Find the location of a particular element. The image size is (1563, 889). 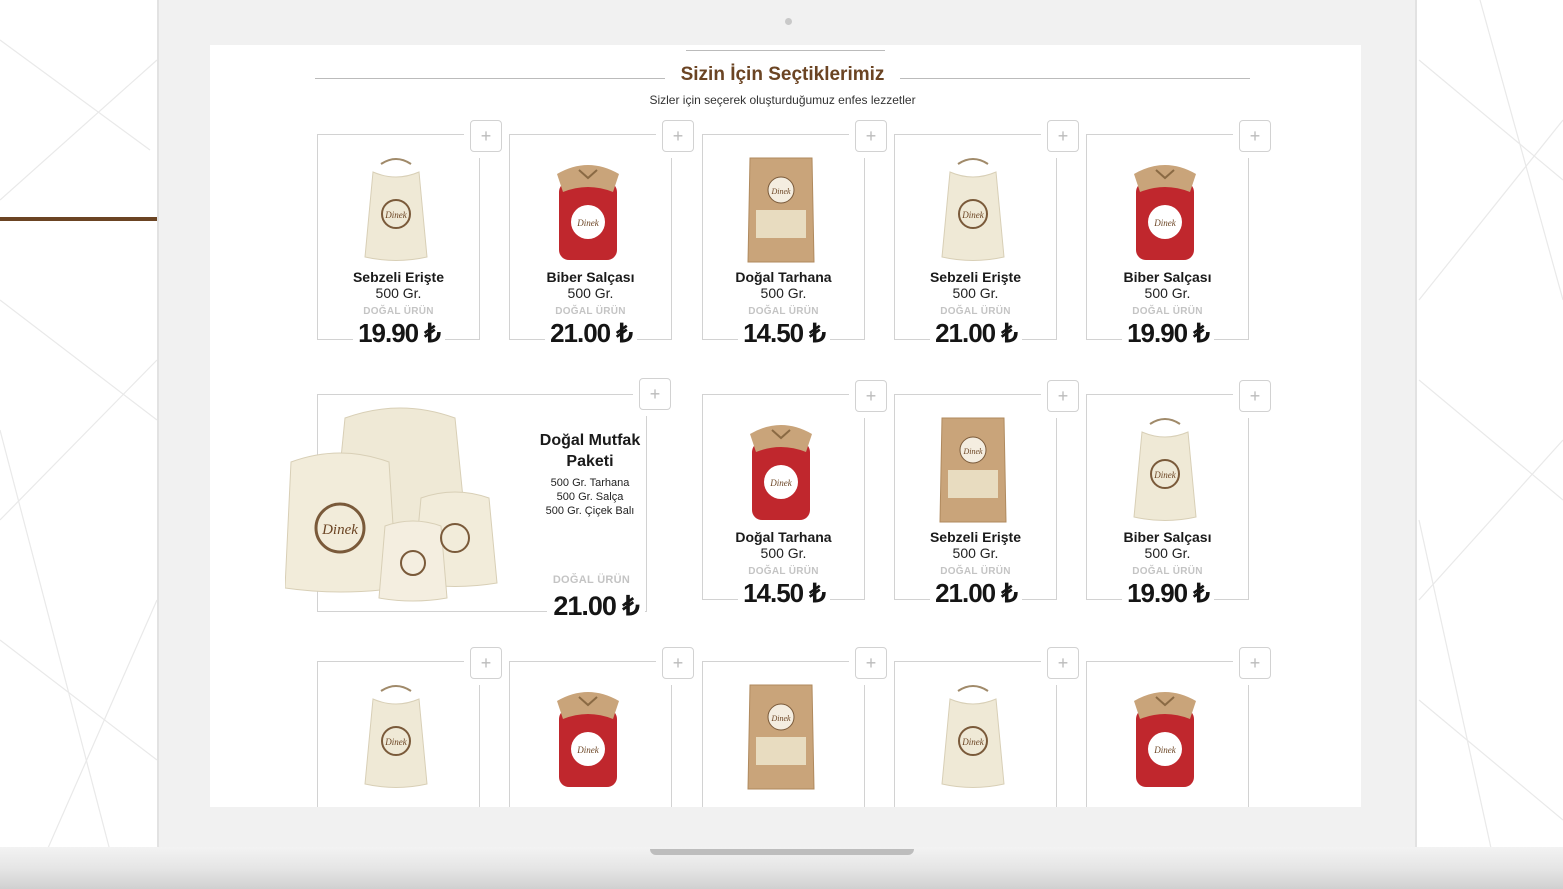

cloth-bags-bundle-icon: Dinek is located at coordinates (395, 503).